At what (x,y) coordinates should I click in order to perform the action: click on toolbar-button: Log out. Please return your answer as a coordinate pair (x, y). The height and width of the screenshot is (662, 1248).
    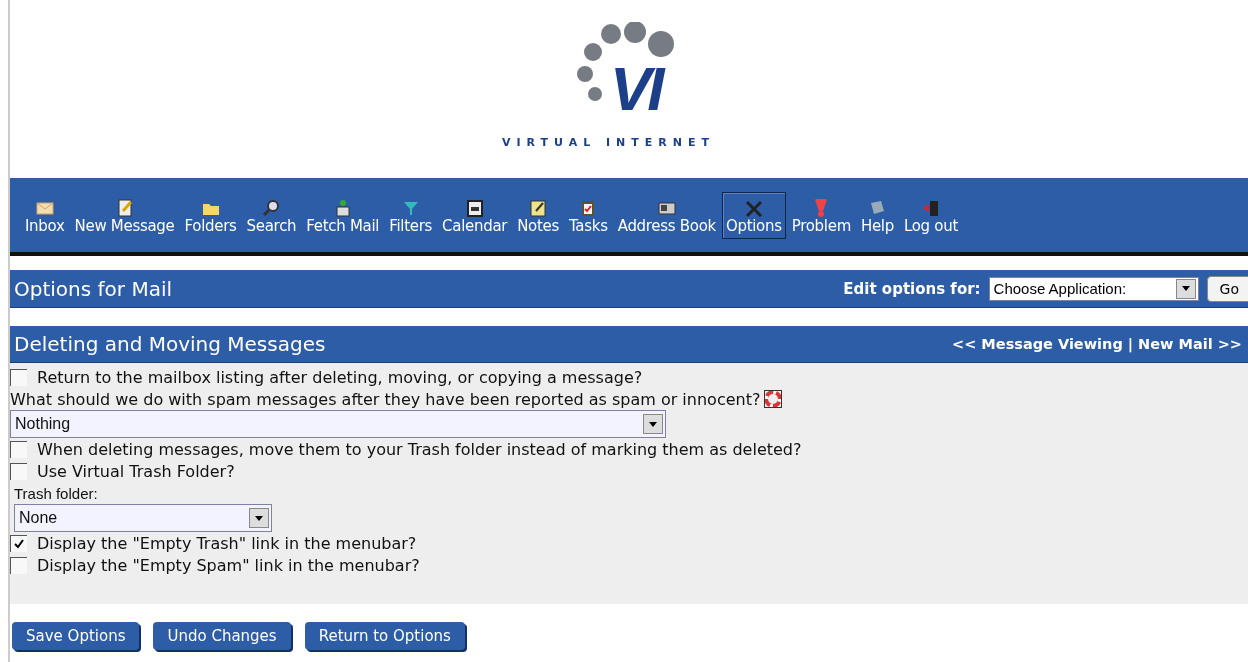
    Looking at the image, I should click on (930, 215).